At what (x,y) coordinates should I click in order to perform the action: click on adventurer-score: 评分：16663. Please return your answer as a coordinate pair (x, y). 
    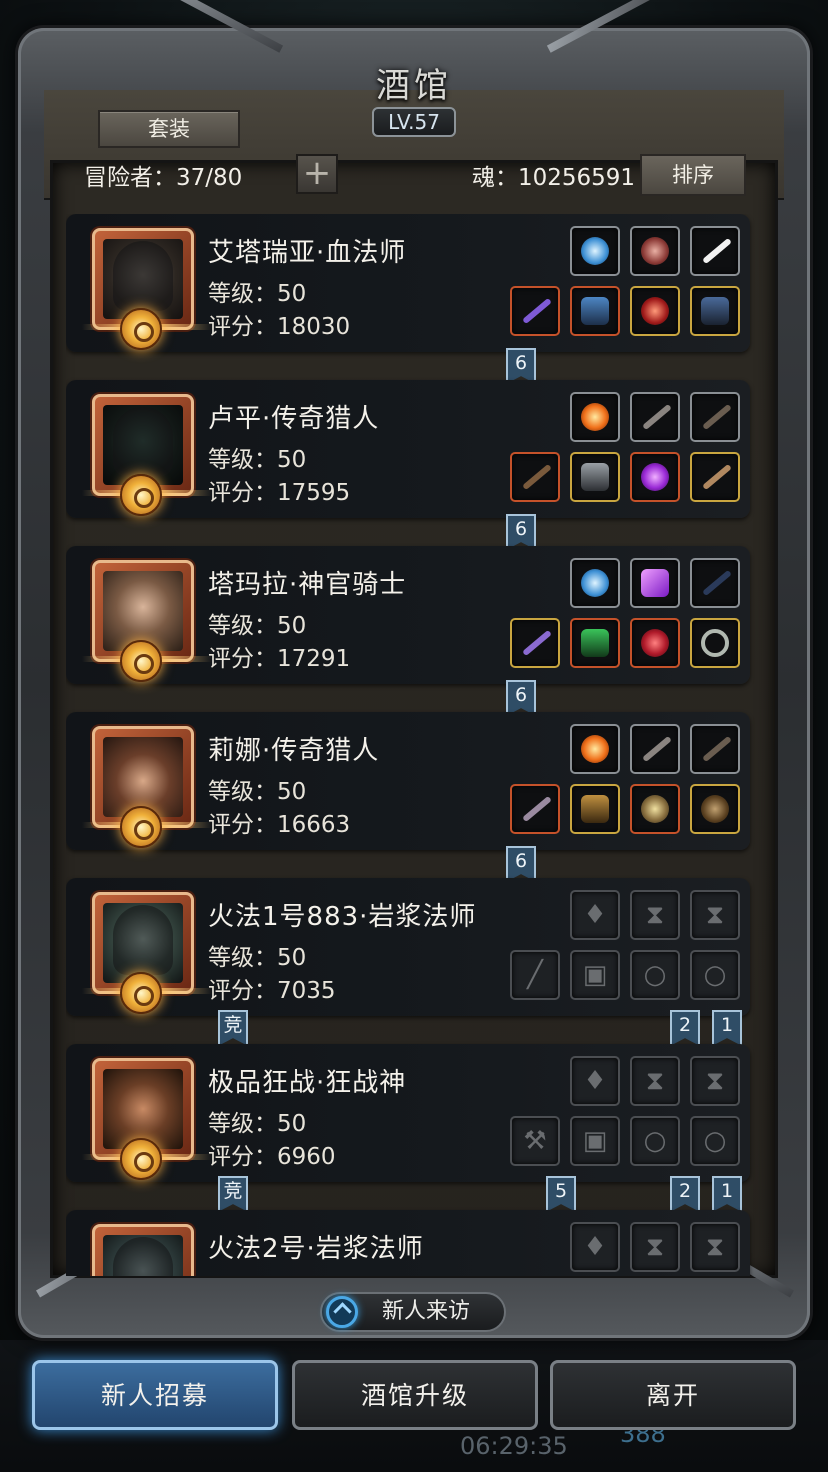
    Looking at the image, I should click on (279, 825).